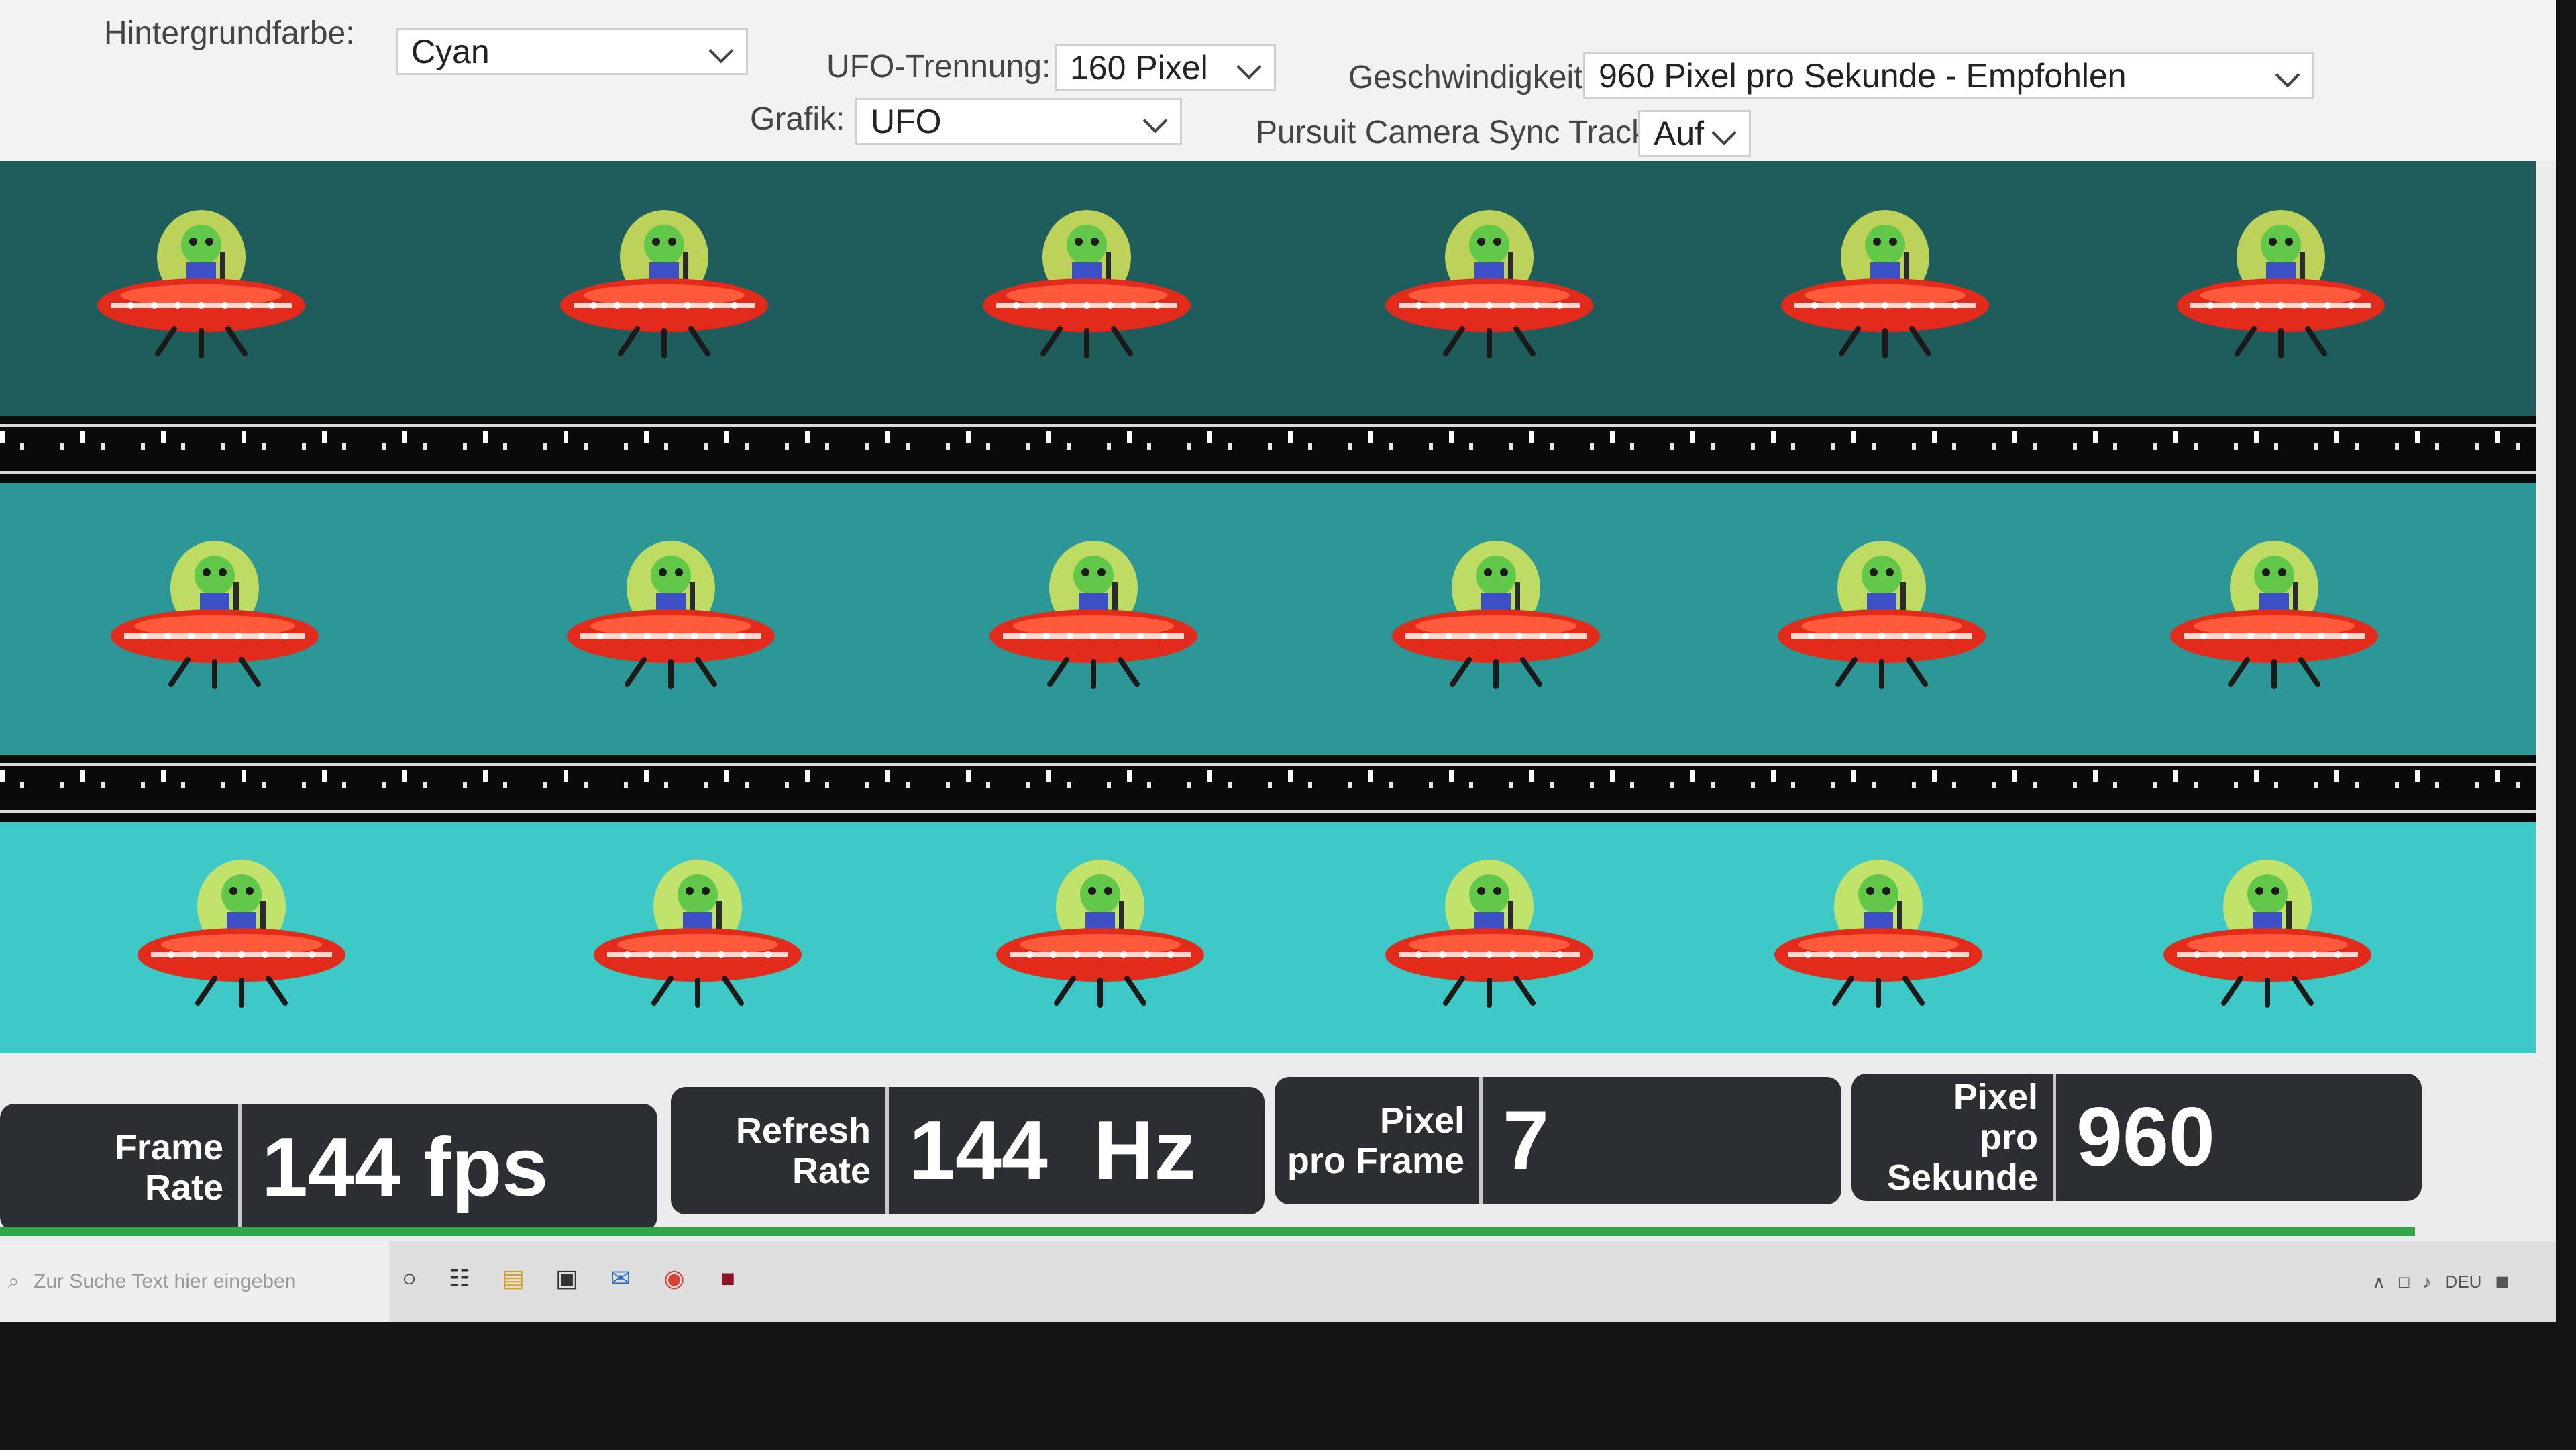 The width and height of the screenshot is (2576, 1450). I want to click on speed-value: 960 Pixel pro Sekunde - Empfohlen, so click(1863, 76).